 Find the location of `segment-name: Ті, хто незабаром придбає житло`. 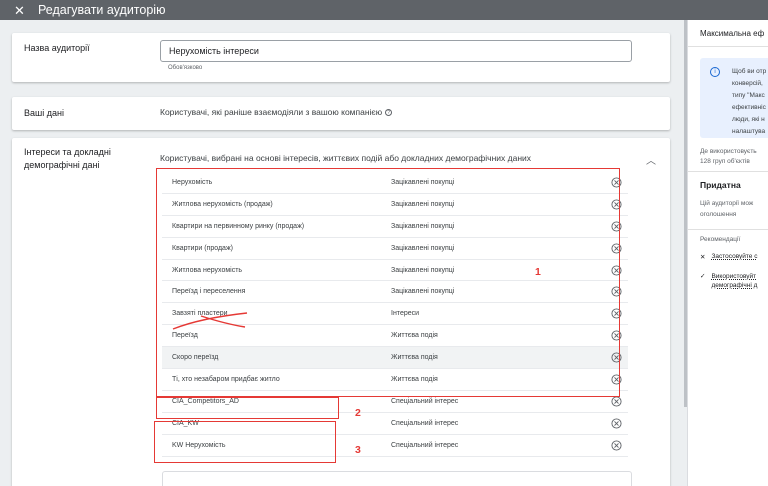

segment-name: Ті, хто незабаром придбає житло is located at coordinates (226, 379).